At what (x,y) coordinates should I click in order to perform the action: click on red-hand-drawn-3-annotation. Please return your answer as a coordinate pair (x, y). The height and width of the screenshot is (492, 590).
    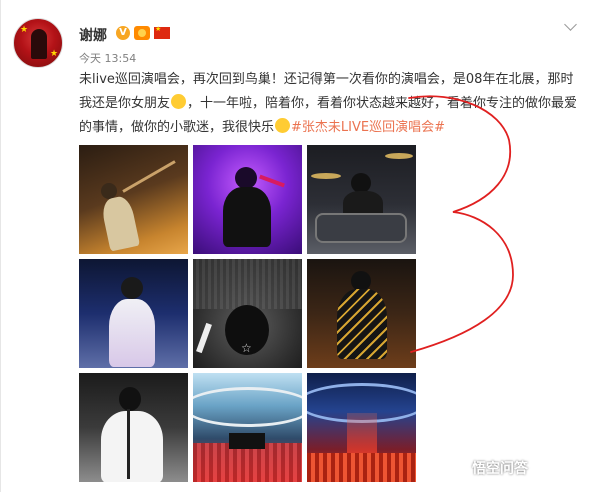
    Looking at the image, I should click on (461, 224).